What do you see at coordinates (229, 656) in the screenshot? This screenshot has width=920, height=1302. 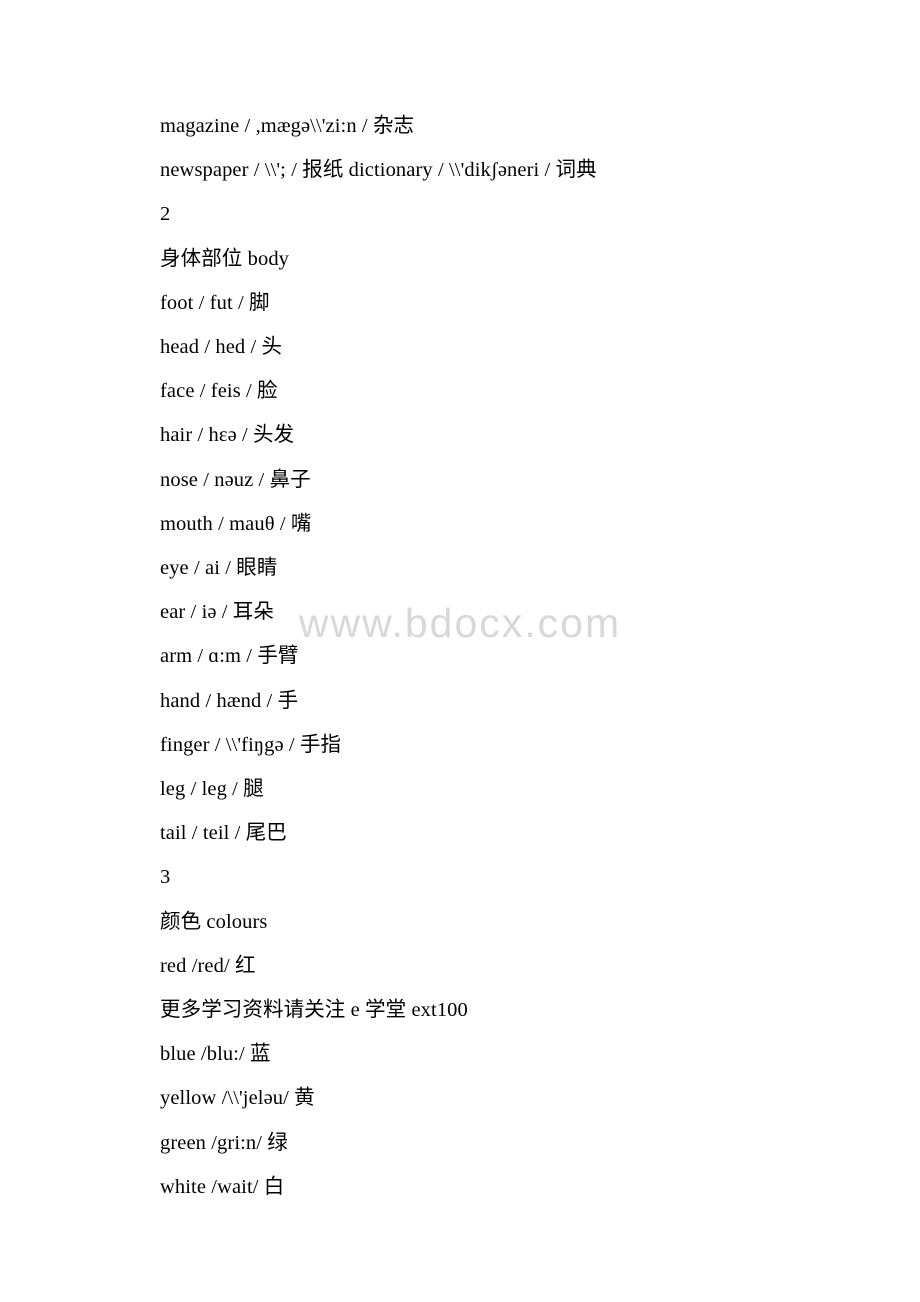 I see `text-line: arm / ɑ:m / 手臂` at bounding box center [229, 656].